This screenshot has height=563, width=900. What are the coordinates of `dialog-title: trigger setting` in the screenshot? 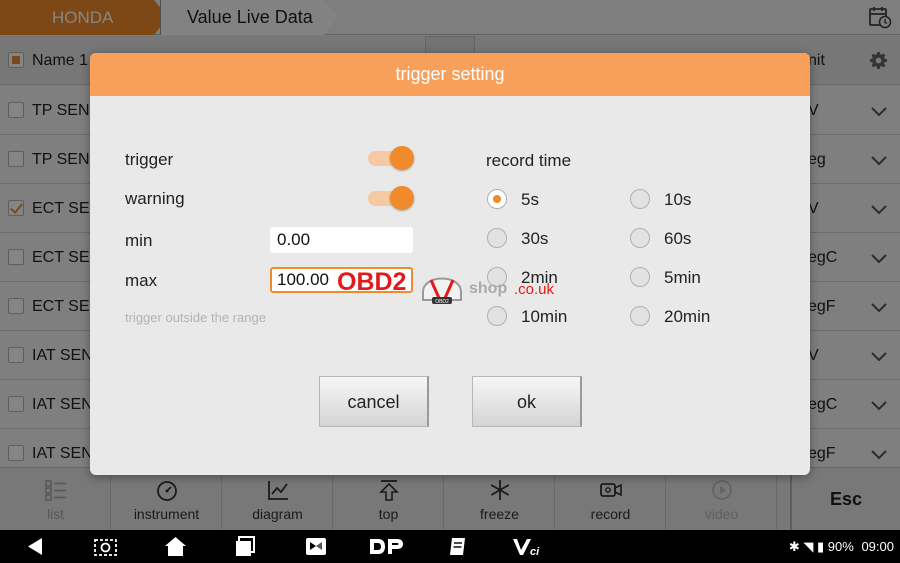 It's located at (450, 74).